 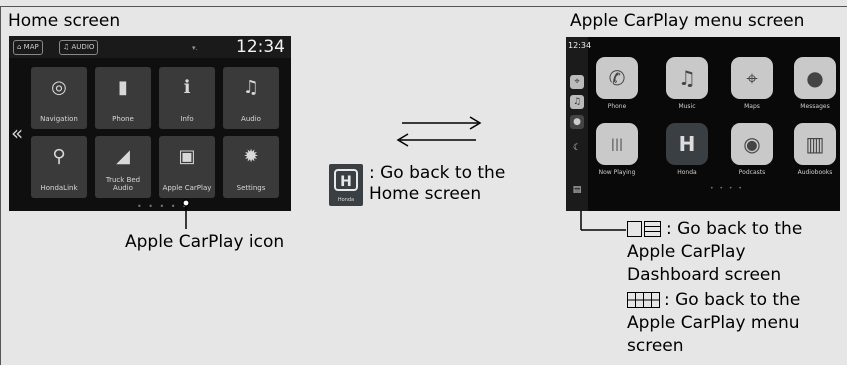 What do you see at coordinates (734, 229) in the screenshot?
I see `dashboard-caption-line1: : Go back to the` at bounding box center [734, 229].